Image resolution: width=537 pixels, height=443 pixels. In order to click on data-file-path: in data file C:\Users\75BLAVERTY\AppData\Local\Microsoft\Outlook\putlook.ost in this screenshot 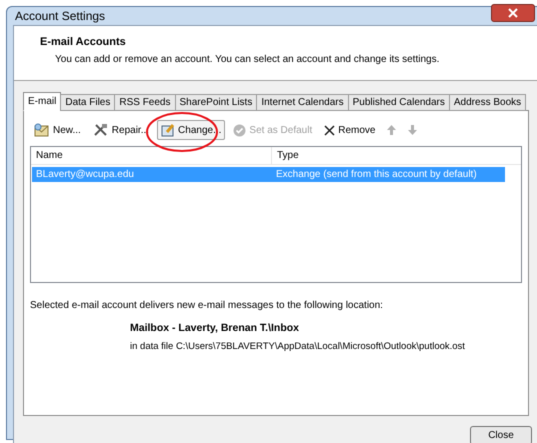, I will do `click(298, 347)`.